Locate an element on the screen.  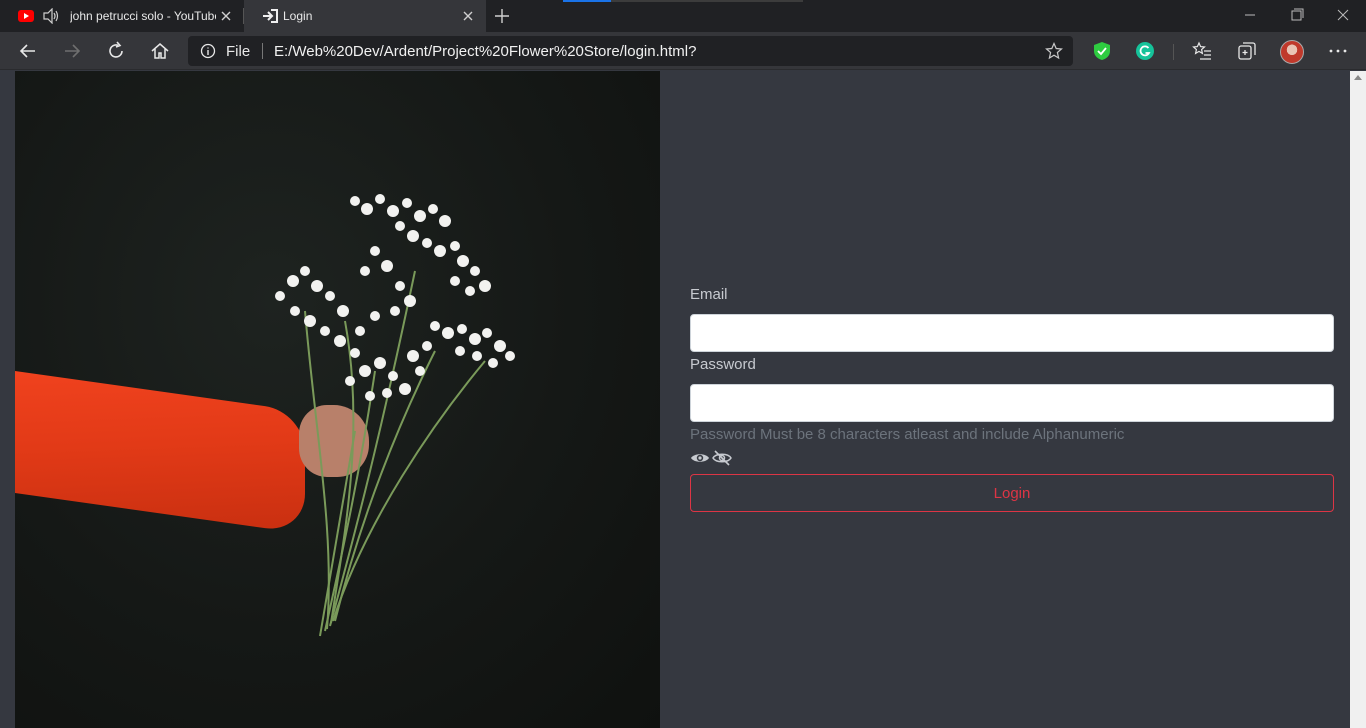
home-icon is located at coordinates (160, 51).